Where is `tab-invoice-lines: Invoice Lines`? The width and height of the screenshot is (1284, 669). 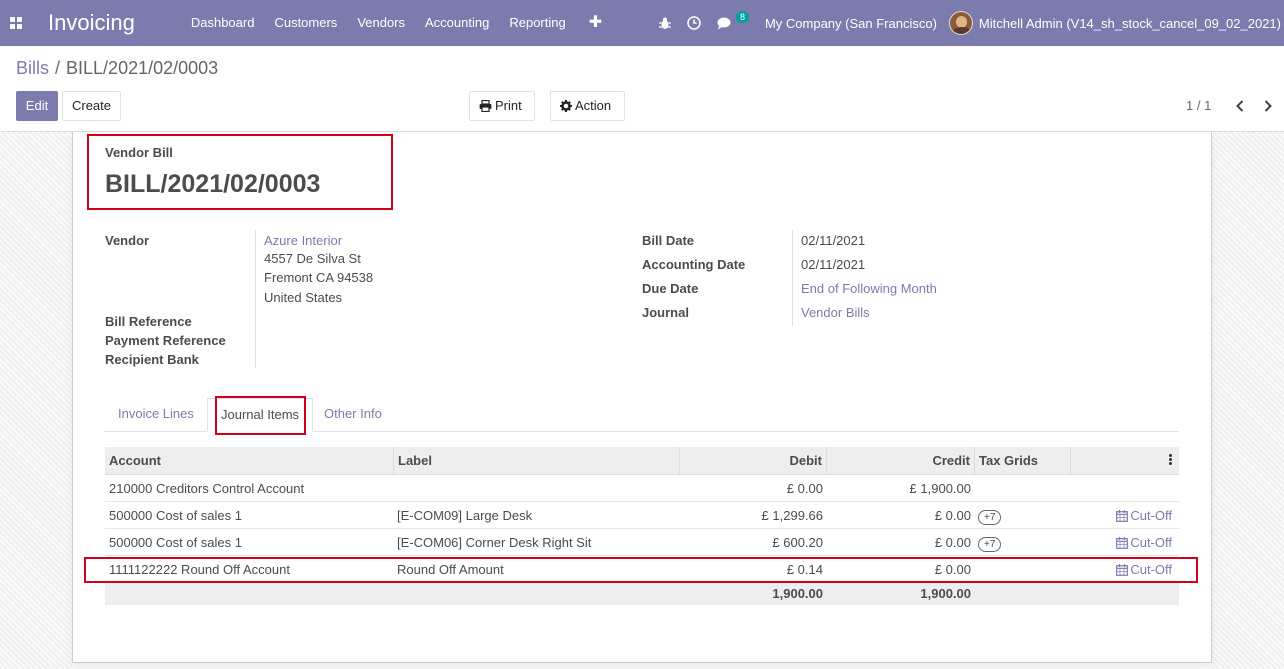 tab-invoice-lines: Invoice Lines is located at coordinates (156, 415).